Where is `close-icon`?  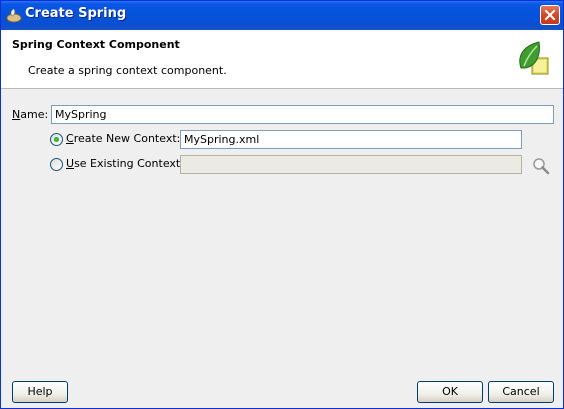 close-icon is located at coordinates (550, 15).